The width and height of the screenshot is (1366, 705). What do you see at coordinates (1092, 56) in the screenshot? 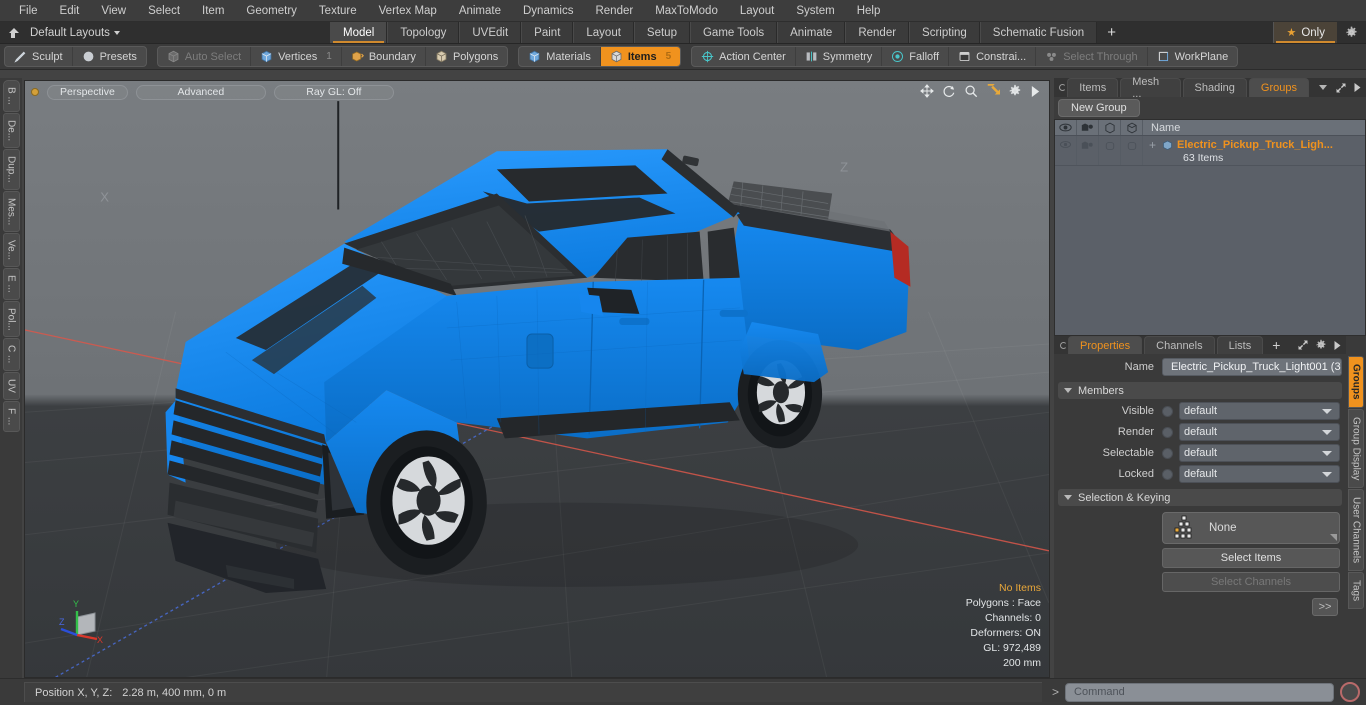
I see `select-through-button: Select Through` at bounding box center [1092, 56].